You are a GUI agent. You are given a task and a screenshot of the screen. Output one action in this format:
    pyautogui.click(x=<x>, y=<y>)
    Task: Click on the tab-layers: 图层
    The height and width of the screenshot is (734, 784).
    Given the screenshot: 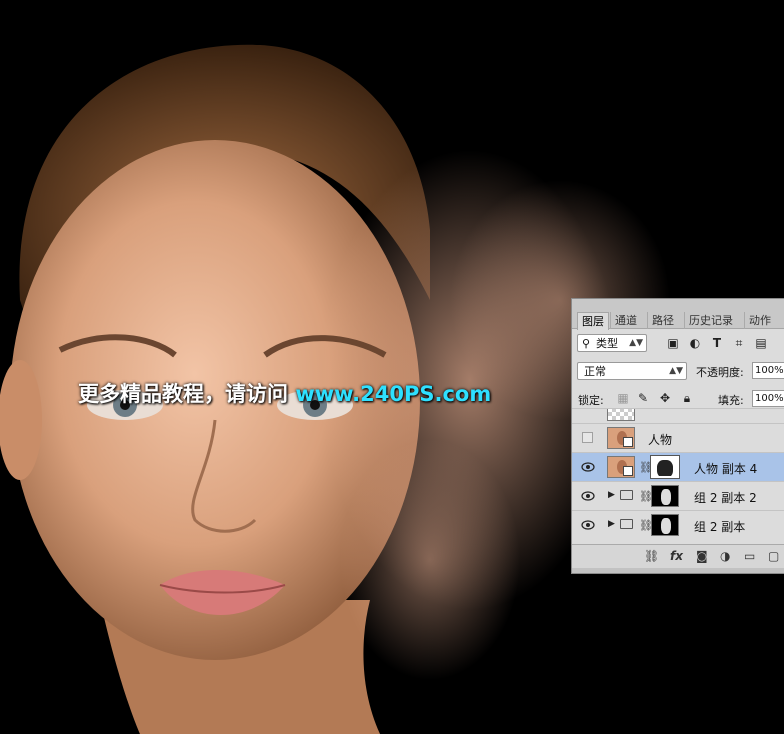 What is the action you would take?
    pyautogui.click(x=593, y=321)
    